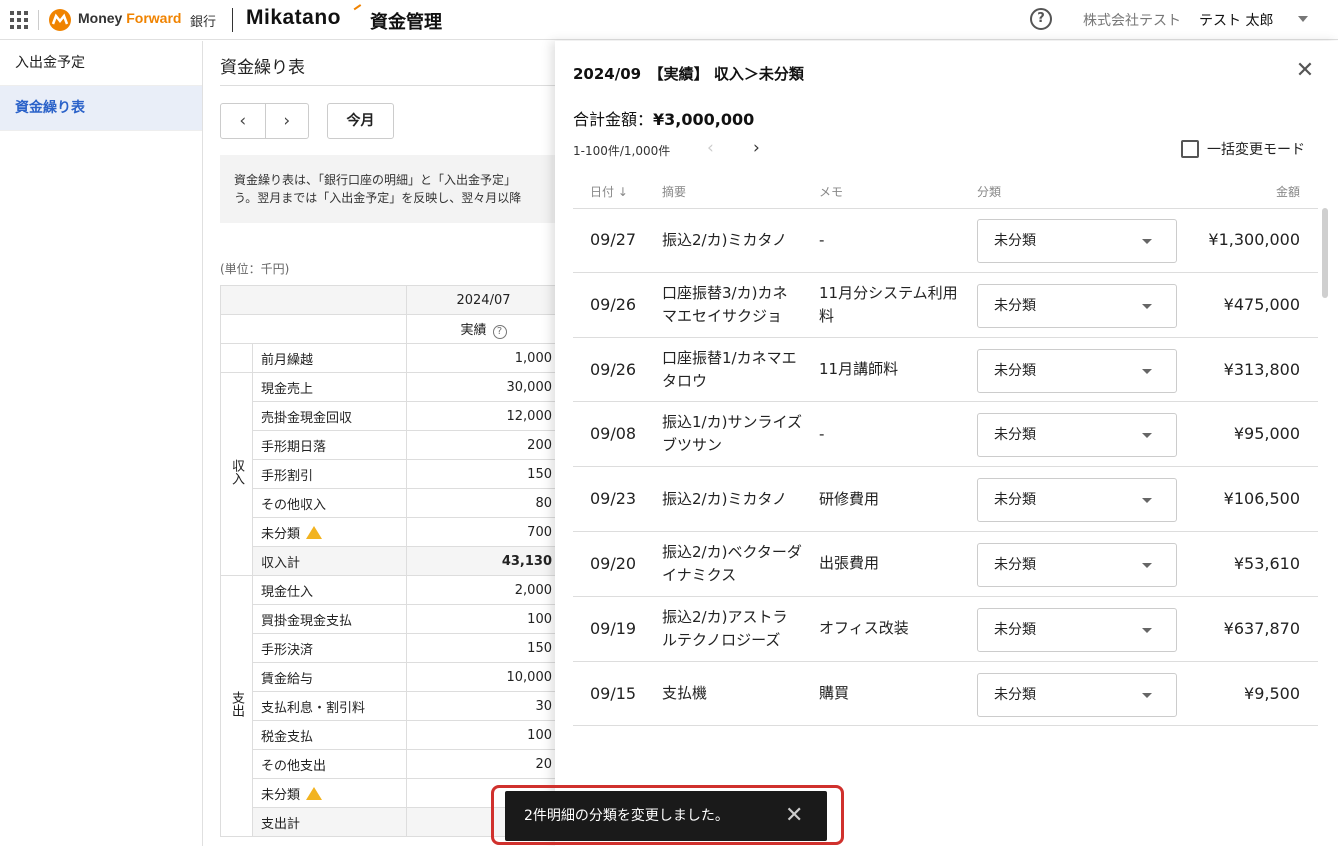  Describe the element at coordinates (19, 20) in the screenshot. I see `app-switcher-grid-icon` at that location.